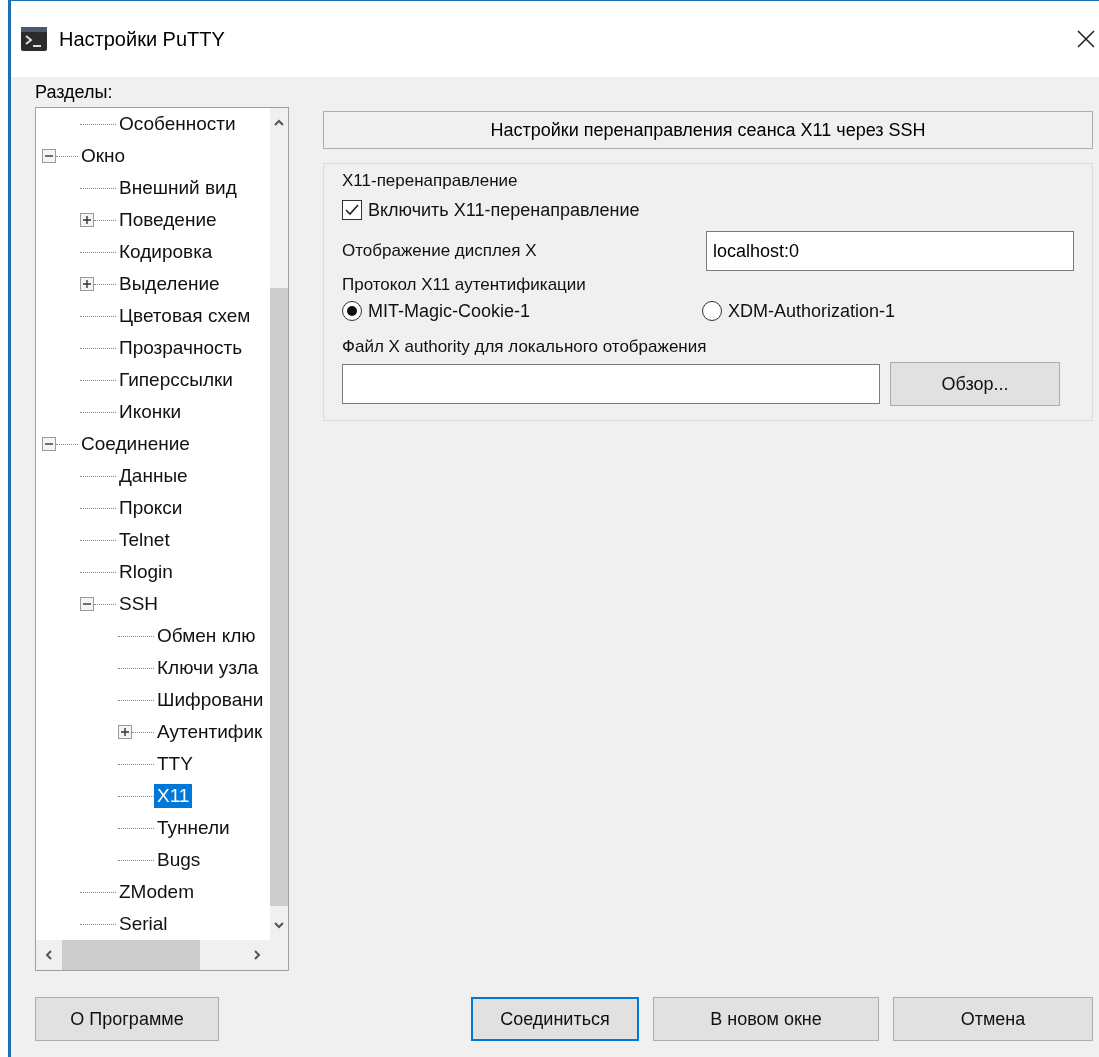 The width and height of the screenshot is (1099, 1057). What do you see at coordinates (34, 39) in the screenshot?
I see `terminal-icon` at bounding box center [34, 39].